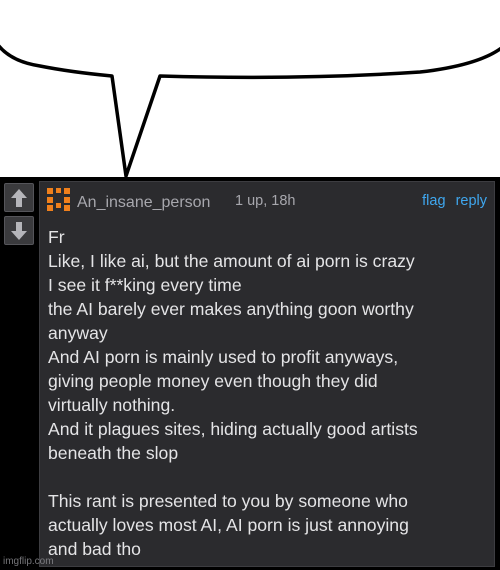 This screenshot has height=570, width=500. What do you see at coordinates (433, 201) in the screenshot?
I see `flag-link: flag` at bounding box center [433, 201].